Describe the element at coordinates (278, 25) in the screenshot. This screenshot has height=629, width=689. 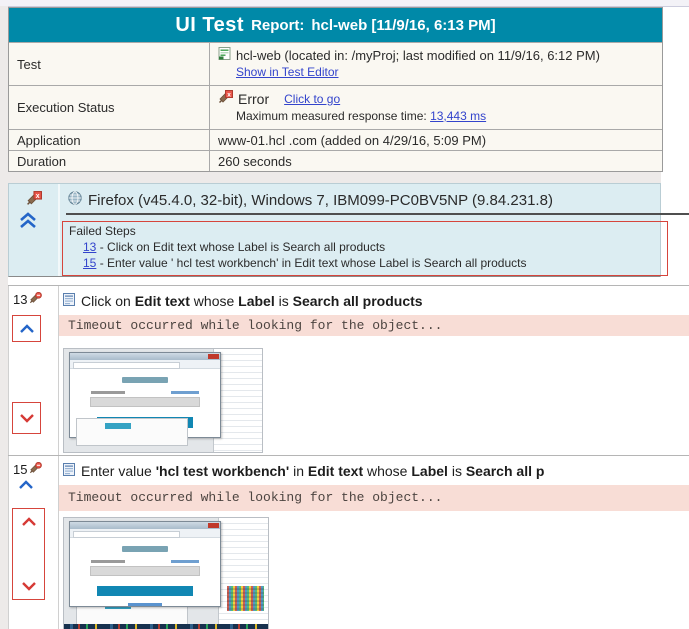
I see `report-title-mid: Report:` at that location.